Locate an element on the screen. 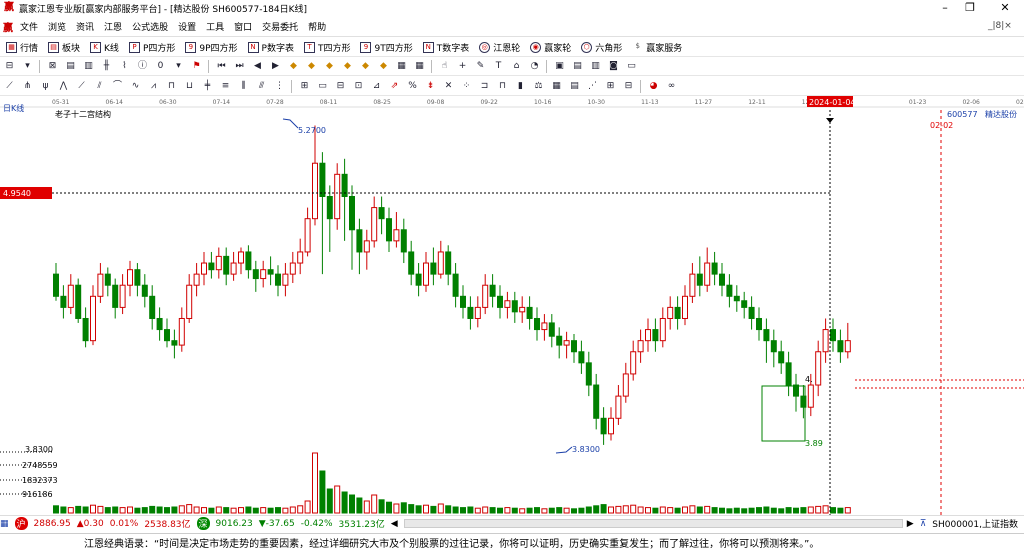 This screenshot has height=554, width=1024. menu-item-browse: 浏览 is located at coordinates (57, 26).